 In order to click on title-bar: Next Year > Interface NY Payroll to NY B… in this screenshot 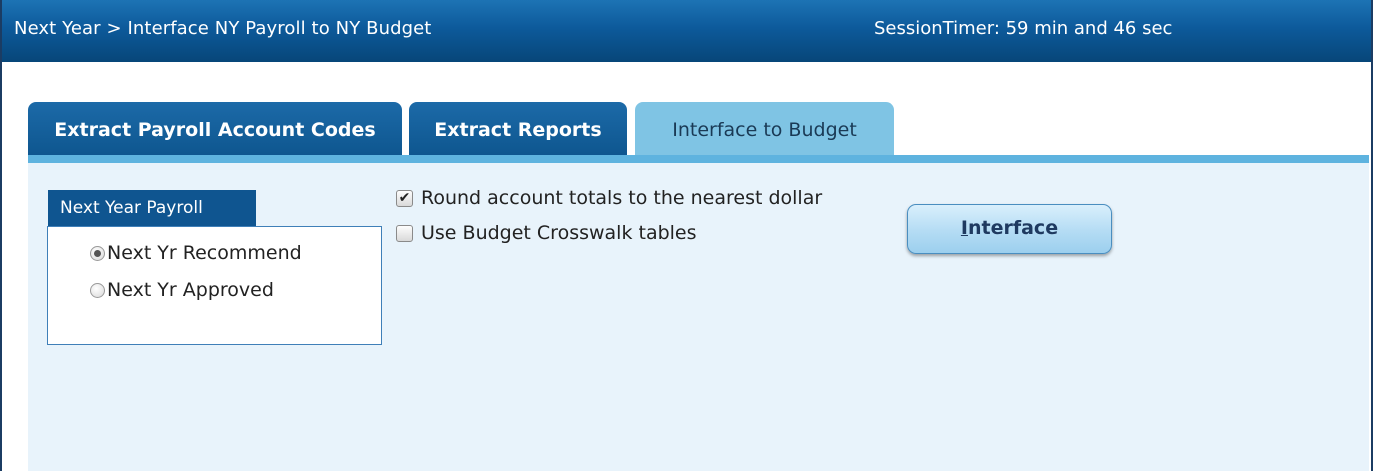, I will do `click(686, 31)`.